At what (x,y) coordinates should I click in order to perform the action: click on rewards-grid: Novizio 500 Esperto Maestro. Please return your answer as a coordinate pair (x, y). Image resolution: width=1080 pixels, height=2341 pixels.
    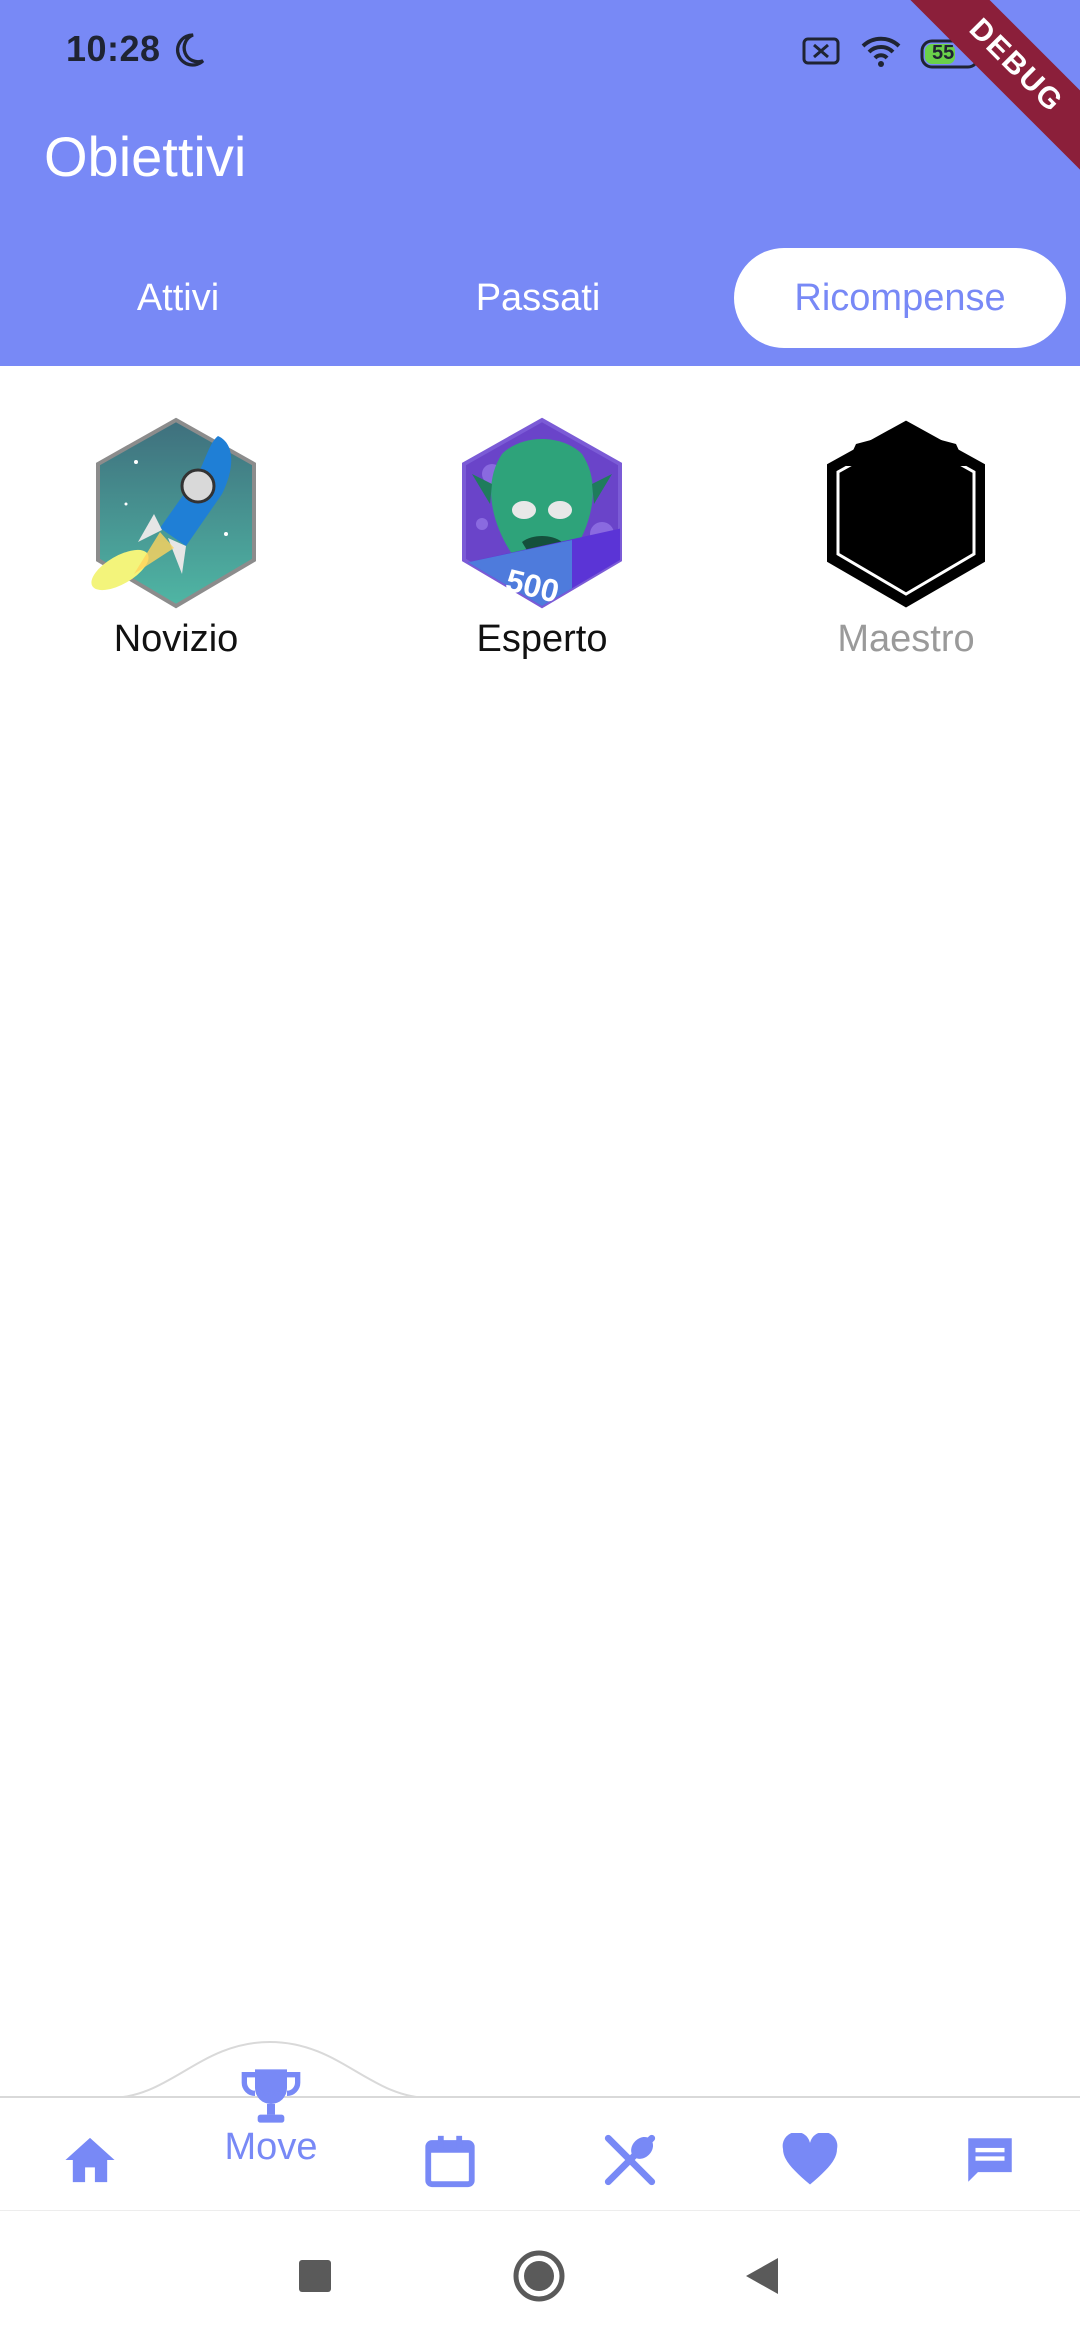
    Looking at the image, I should click on (540, 544).